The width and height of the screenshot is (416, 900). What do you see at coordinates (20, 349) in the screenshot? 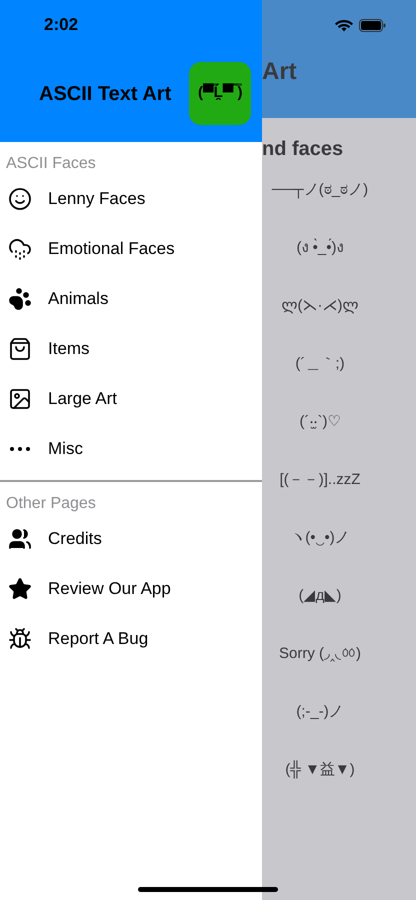
I see `bag-icon` at bounding box center [20, 349].